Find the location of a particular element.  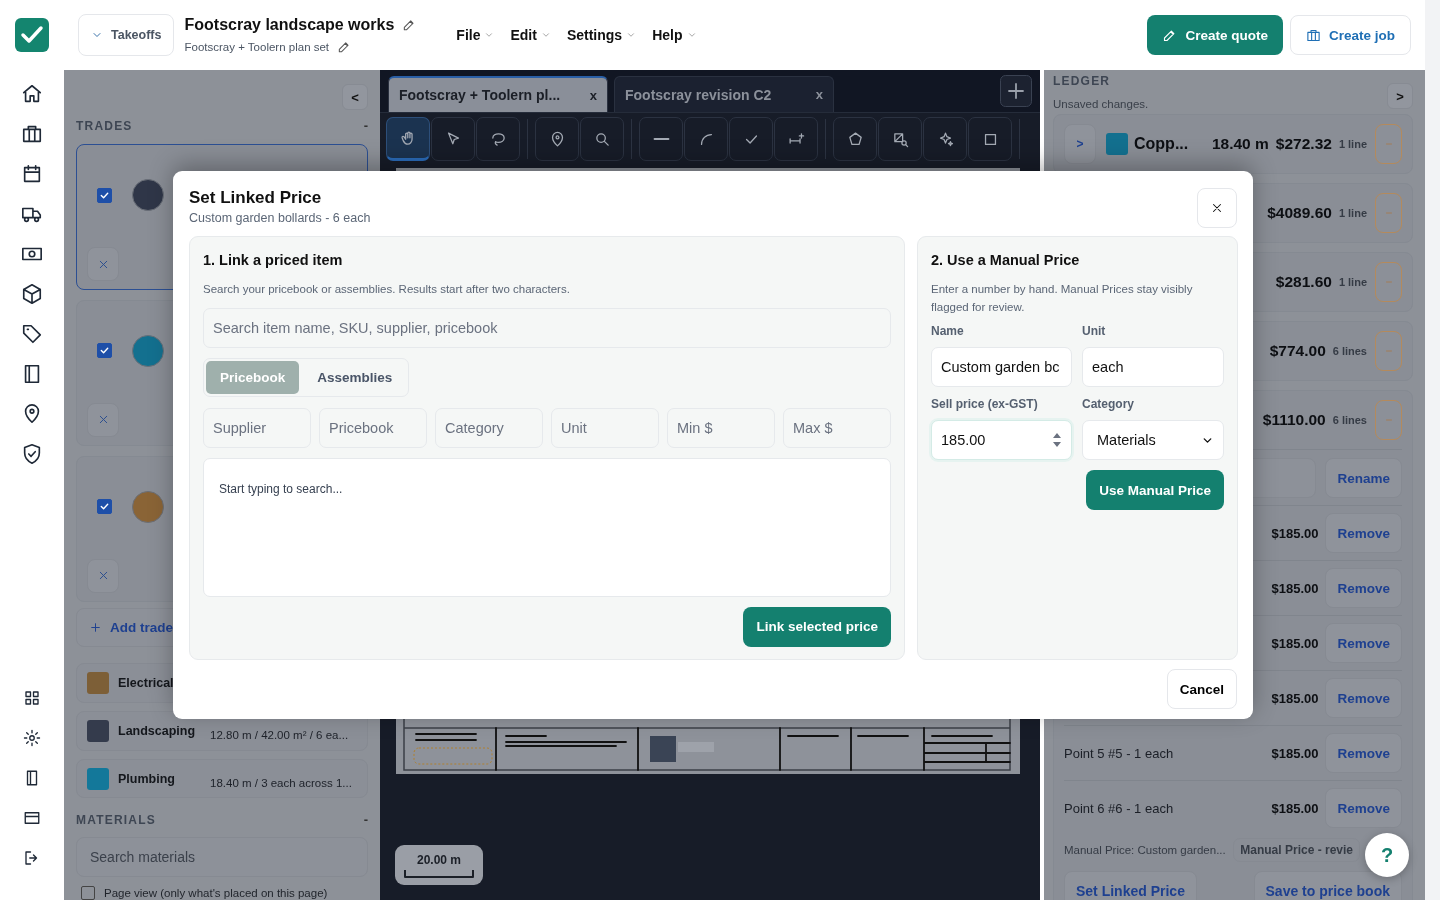

menu-item: Settings is located at coordinates (601, 35).